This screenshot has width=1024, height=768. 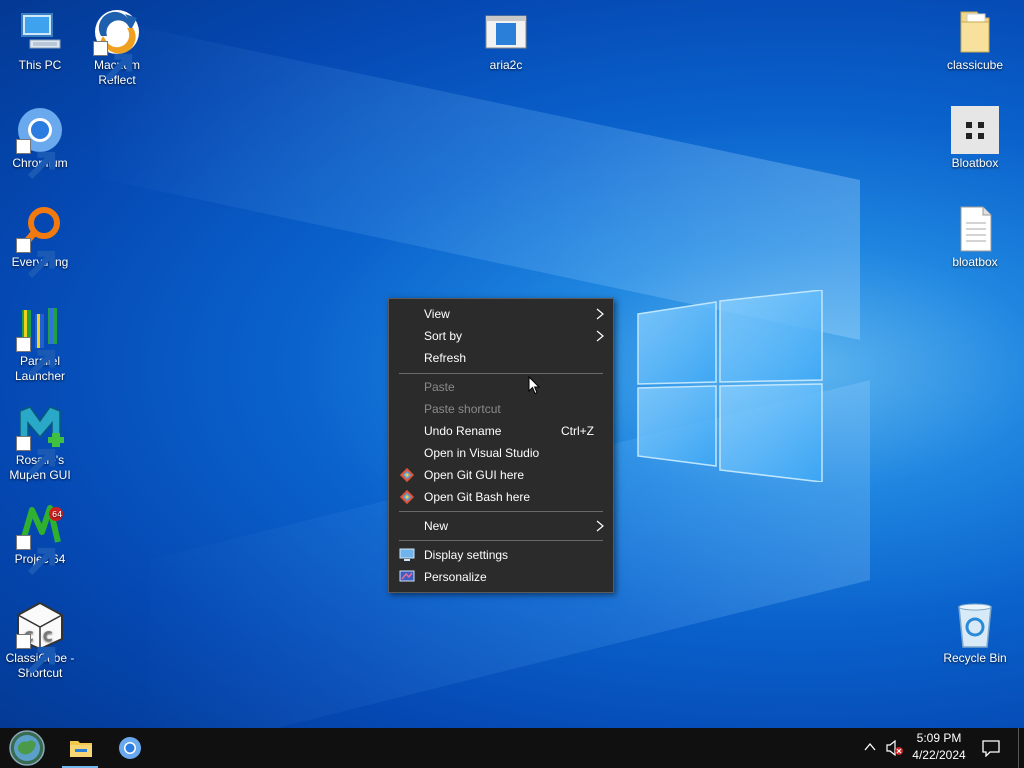 I want to click on desktop-icon-rosalies-mupen-gui: Rosalie's Mupen GUI, so click(x=40, y=443).